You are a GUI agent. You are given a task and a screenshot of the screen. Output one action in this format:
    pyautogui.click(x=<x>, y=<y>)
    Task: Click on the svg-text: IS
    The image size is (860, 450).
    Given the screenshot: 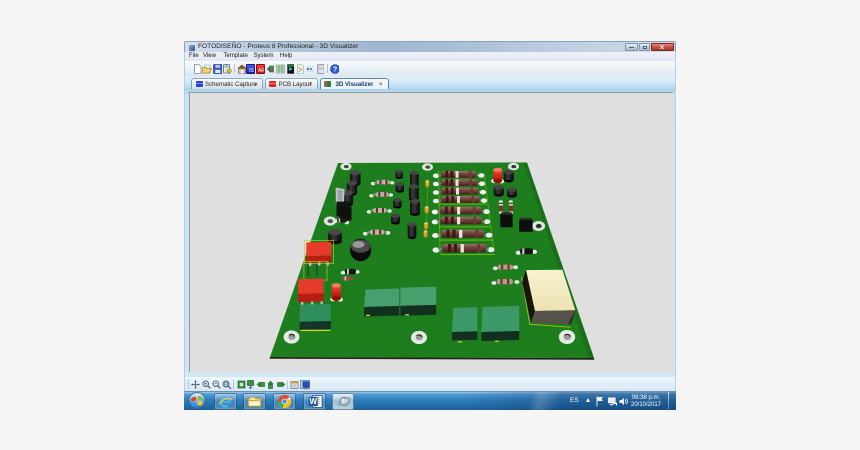 What is the action you would take?
    pyautogui.click(x=251, y=71)
    